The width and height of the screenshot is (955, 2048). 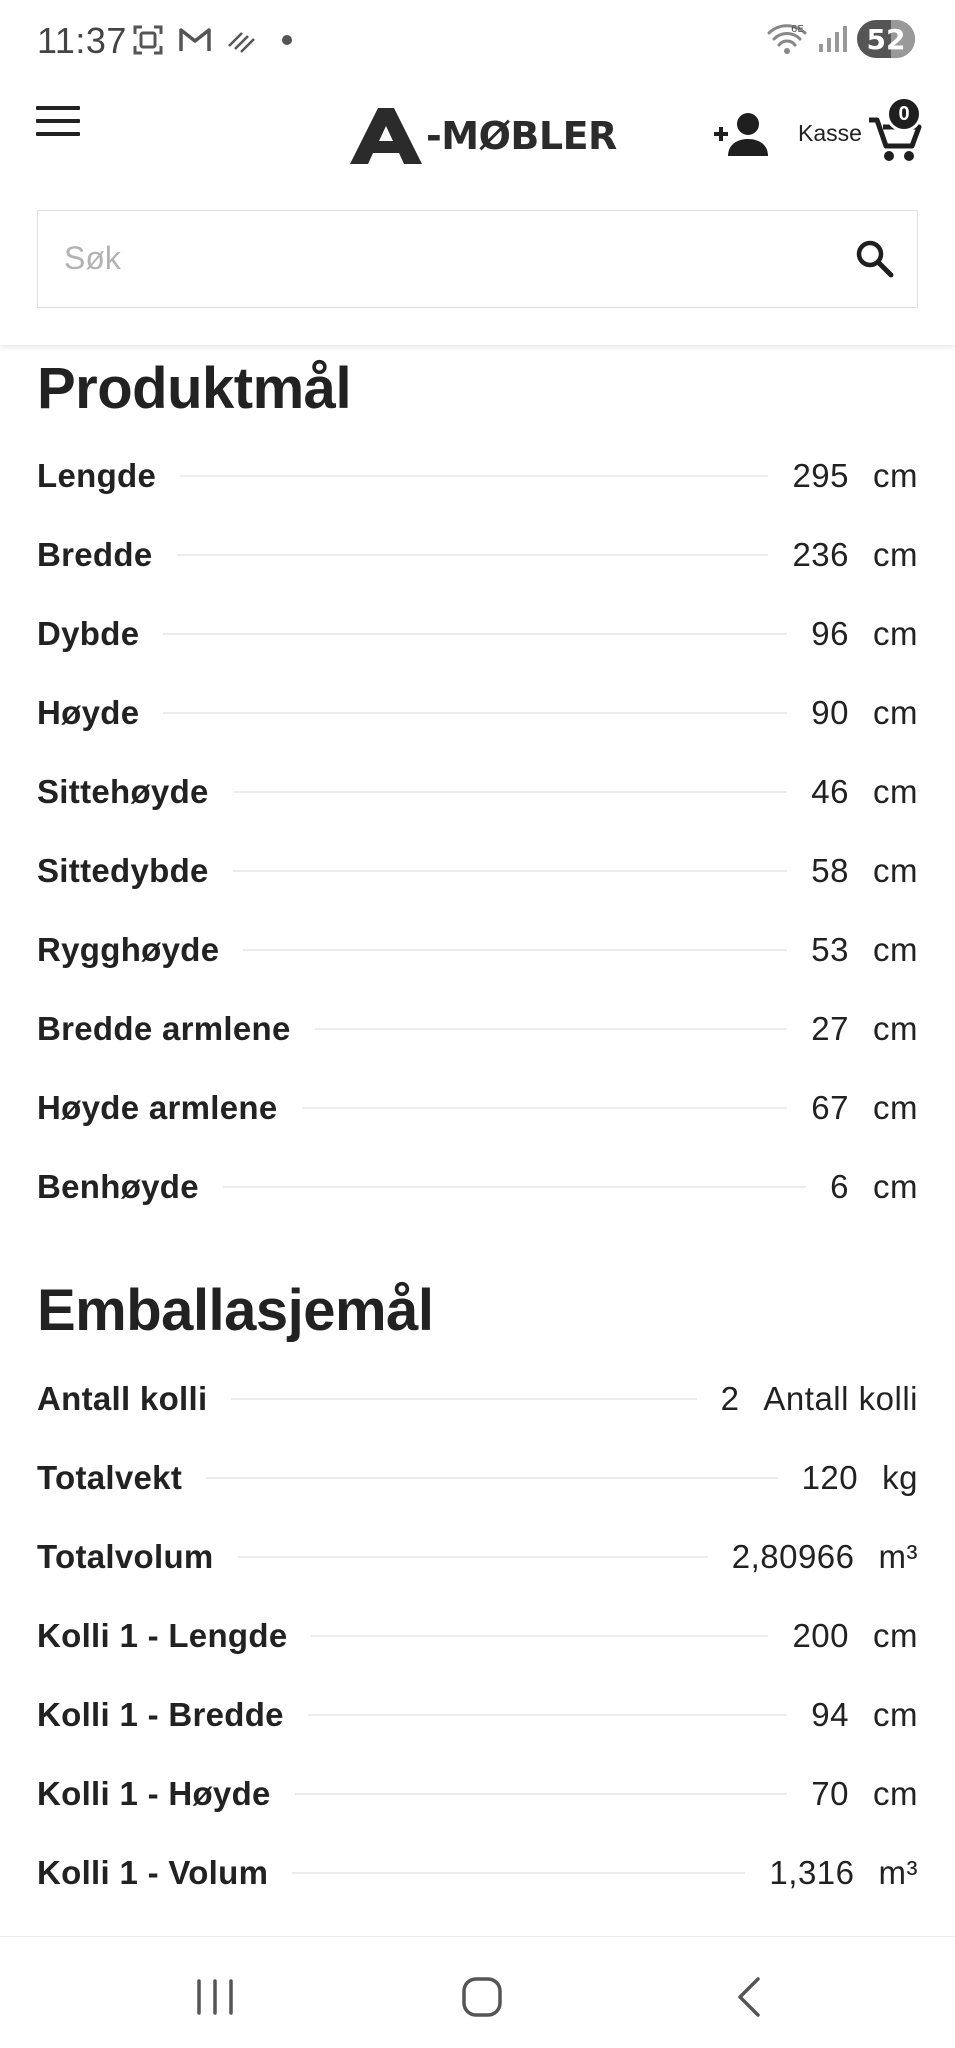 I want to click on checkout-link: Kasse, so click(x=830, y=133).